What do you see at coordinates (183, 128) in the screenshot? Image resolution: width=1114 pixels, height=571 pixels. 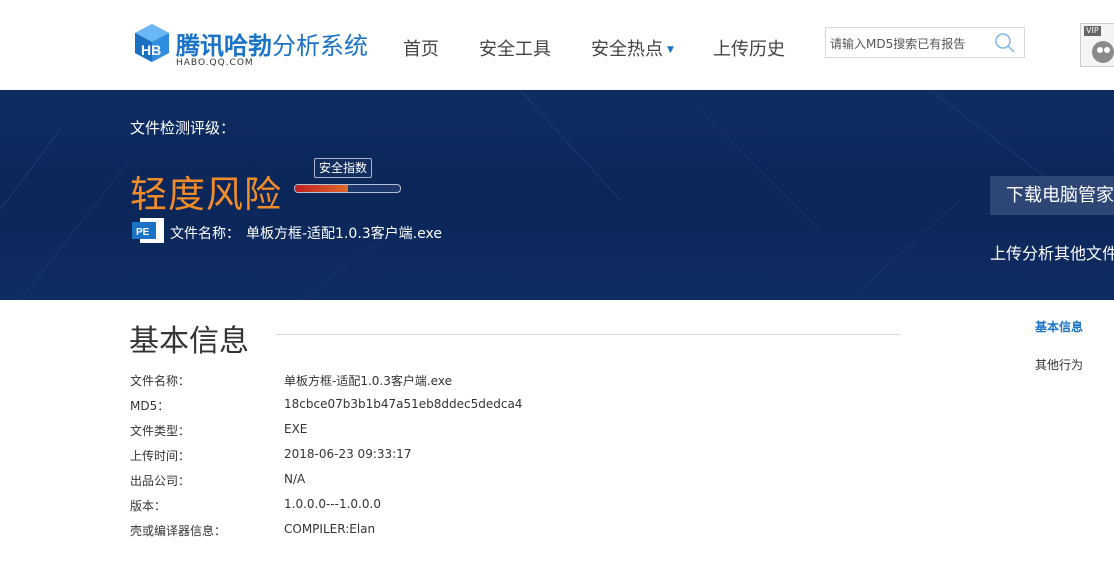 I see `rating-label: 文件检测评级：` at bounding box center [183, 128].